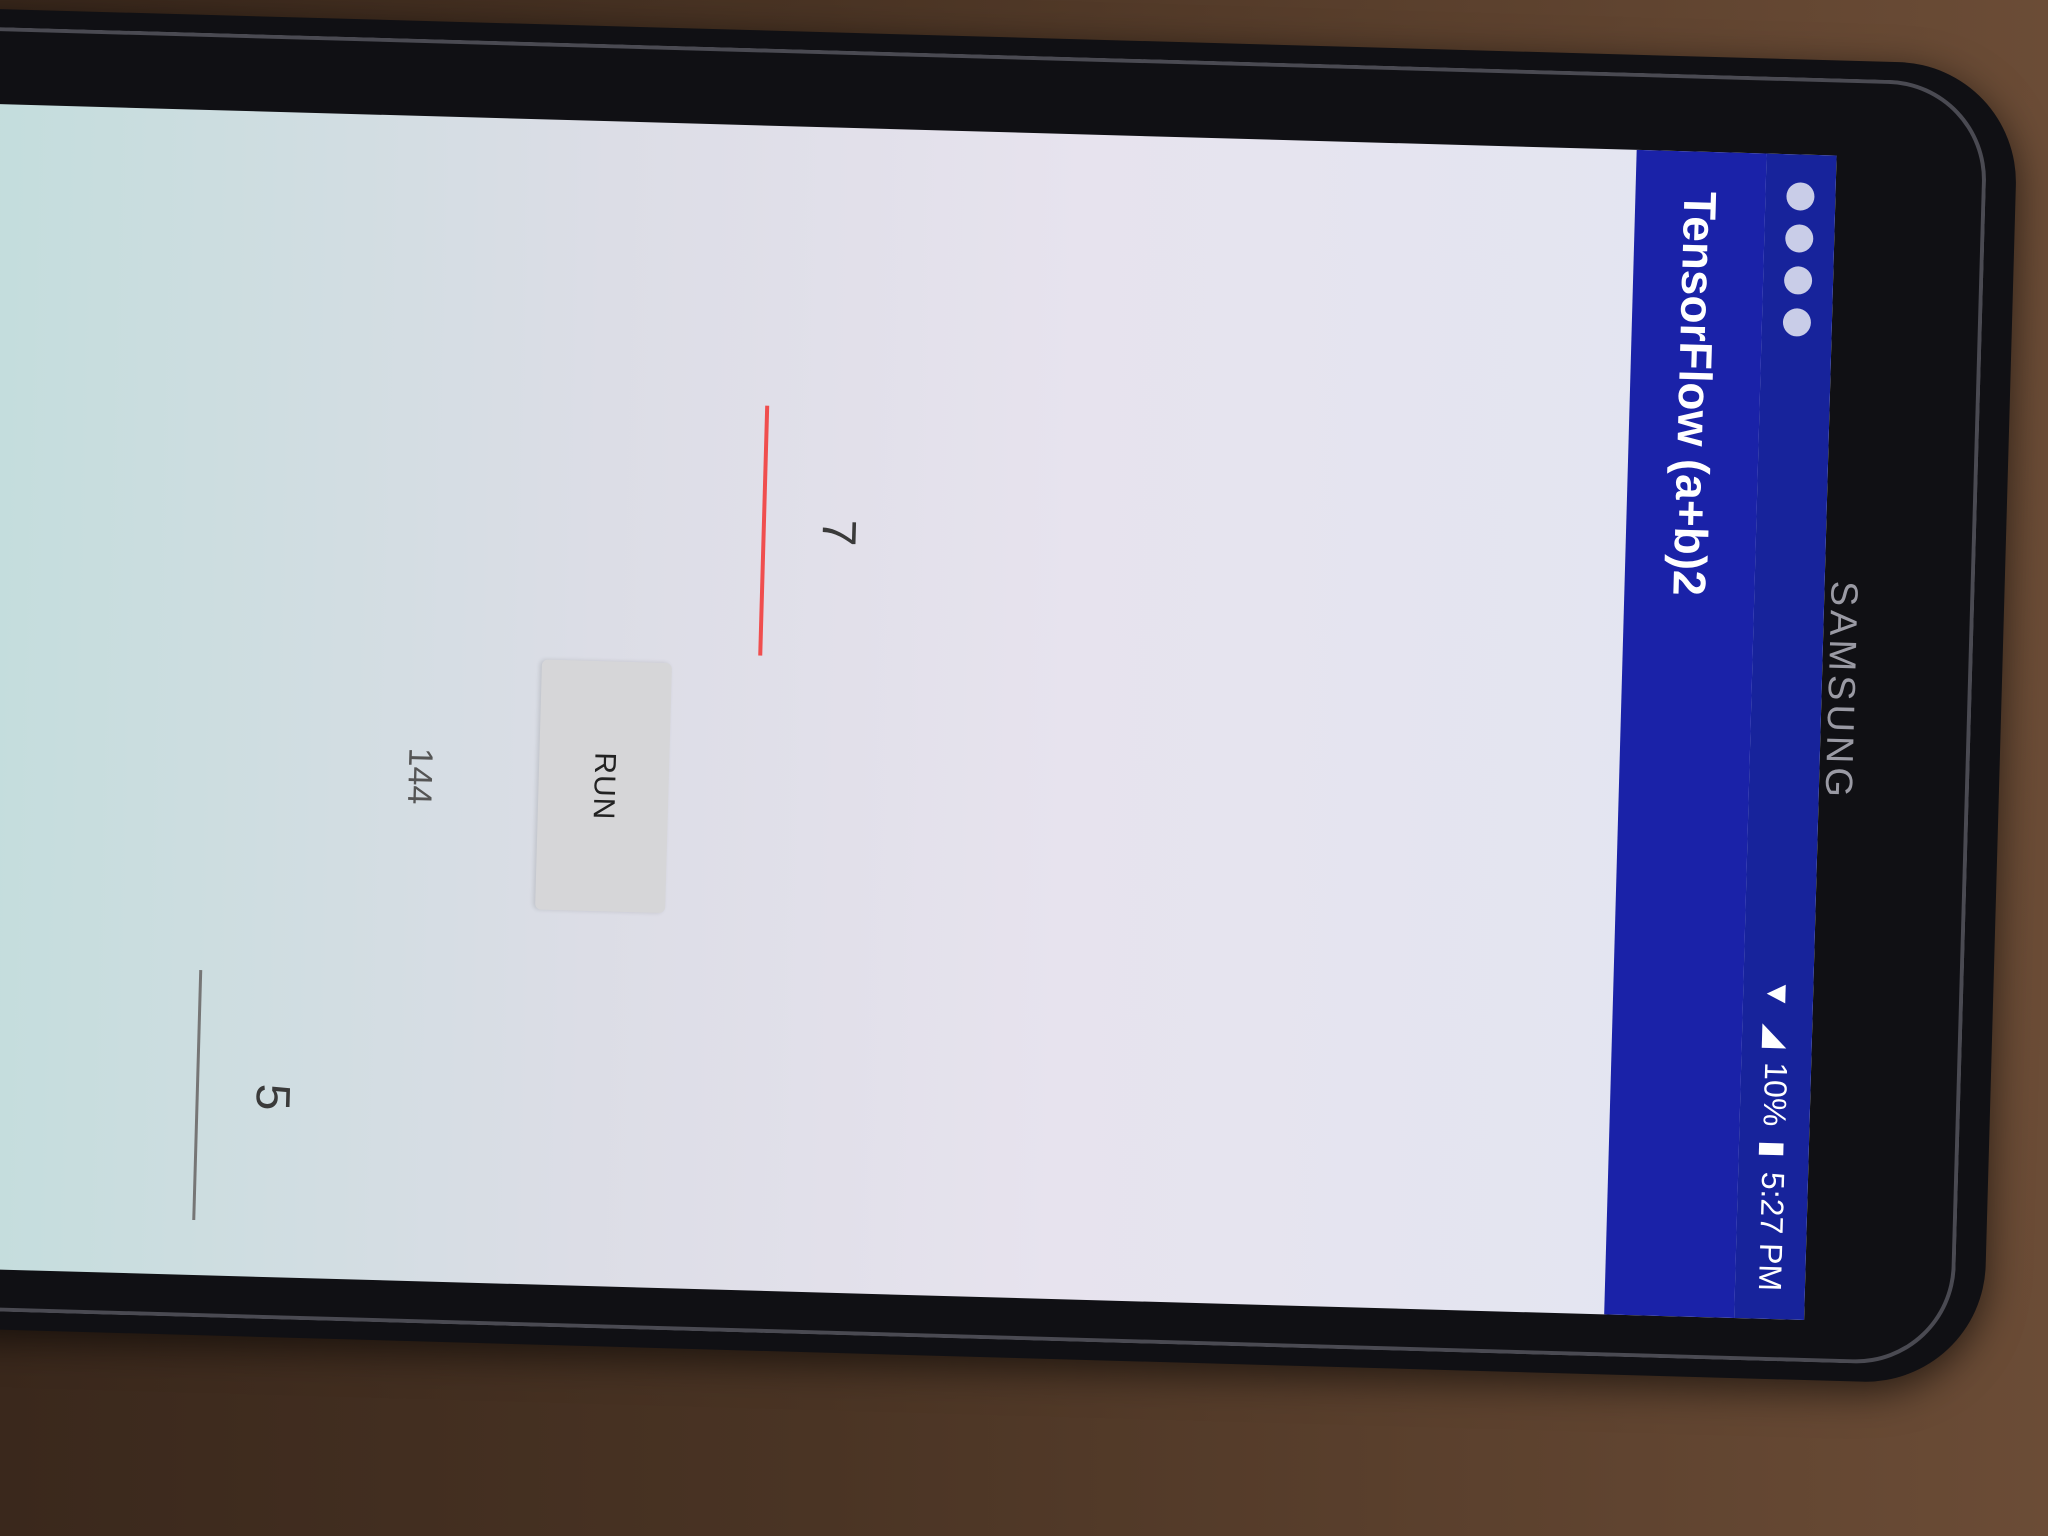 This screenshot has height=1536, width=2048. What do you see at coordinates (1774, 1149) in the screenshot?
I see `battery-icon: ▮` at bounding box center [1774, 1149].